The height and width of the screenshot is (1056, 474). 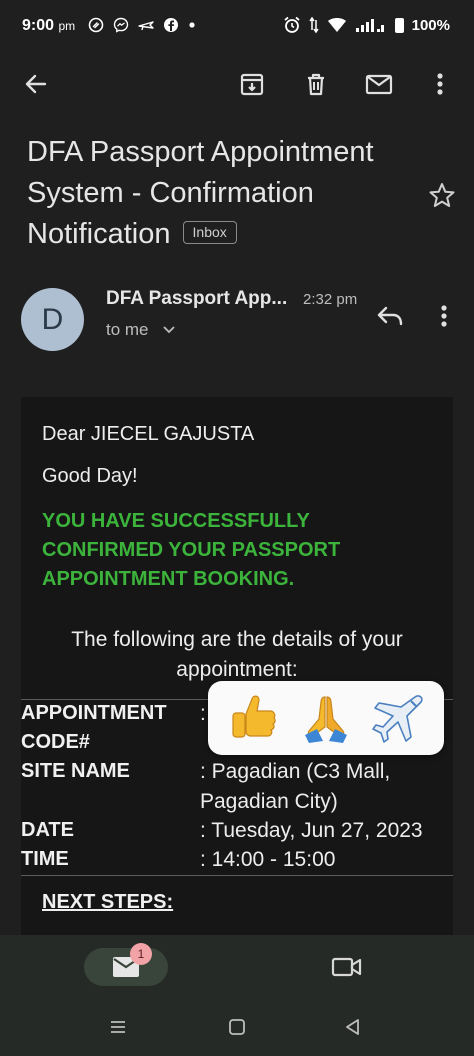 I want to click on video-camera-icon, so click(x=346, y=967).